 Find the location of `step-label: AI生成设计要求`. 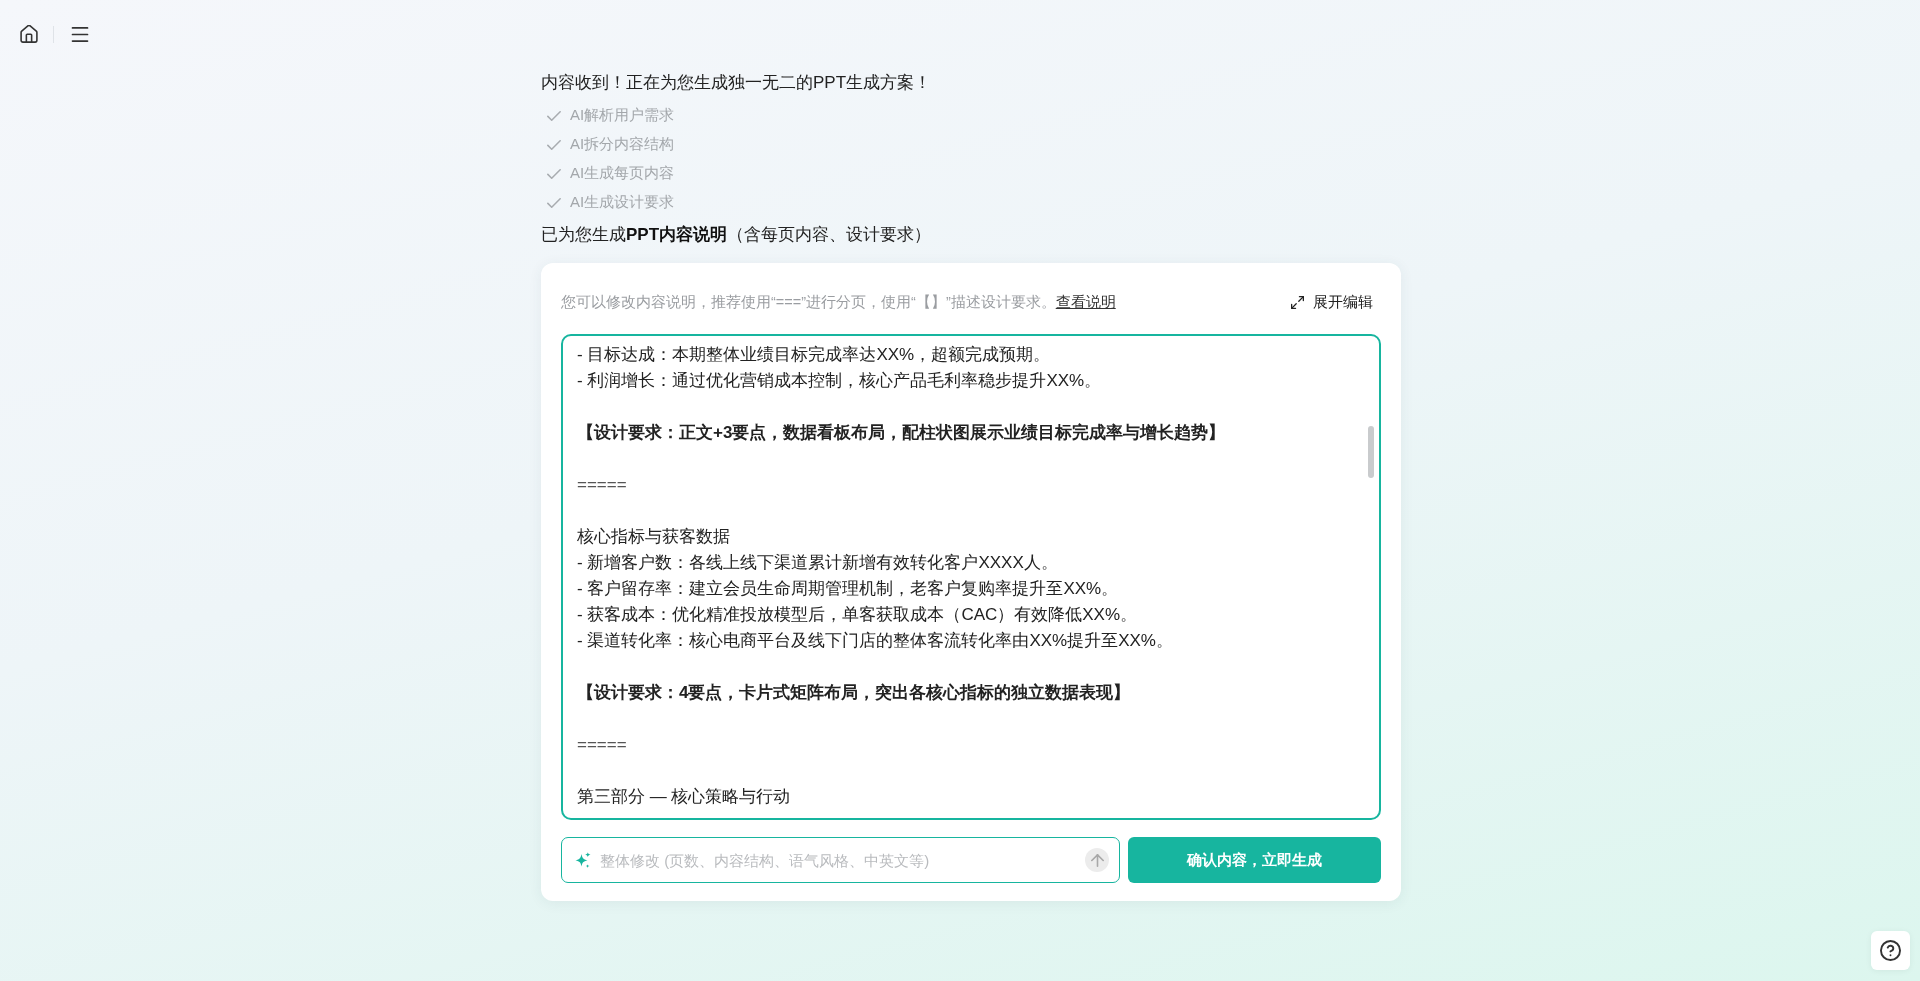

step-label: AI生成设计要求 is located at coordinates (622, 202).